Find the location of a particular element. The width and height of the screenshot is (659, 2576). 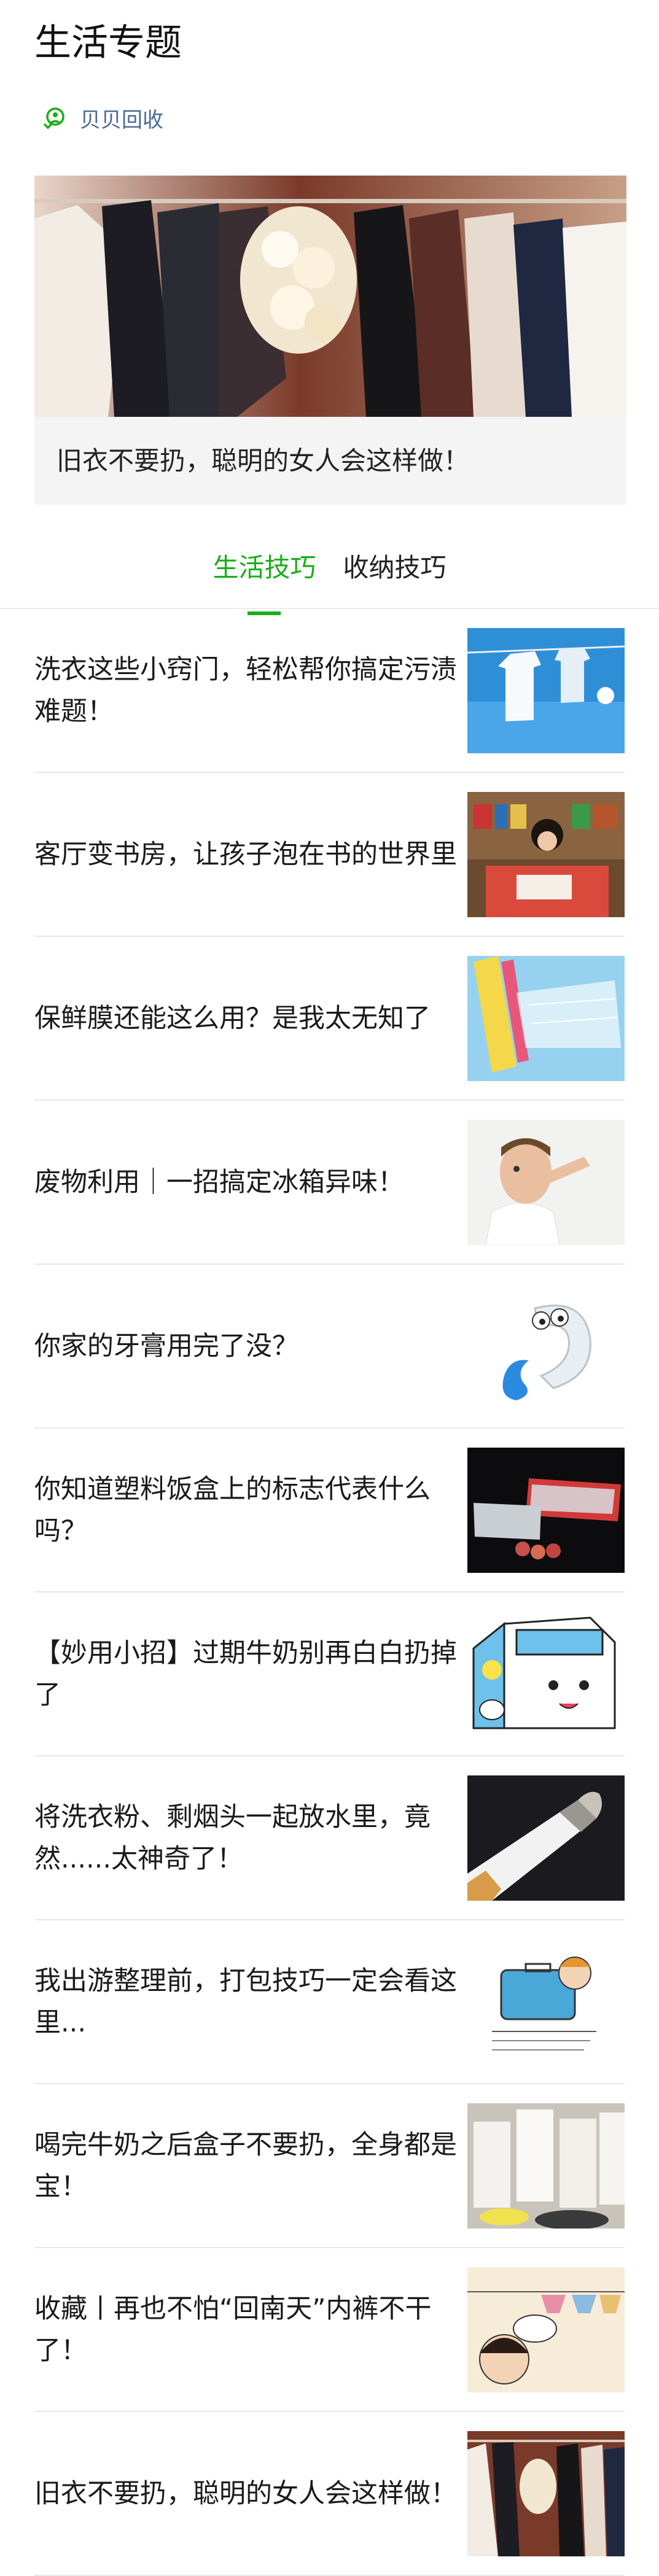

featured-article: 旧衣不要扔，聪明的女人会这样做！ is located at coordinates (330, 340).